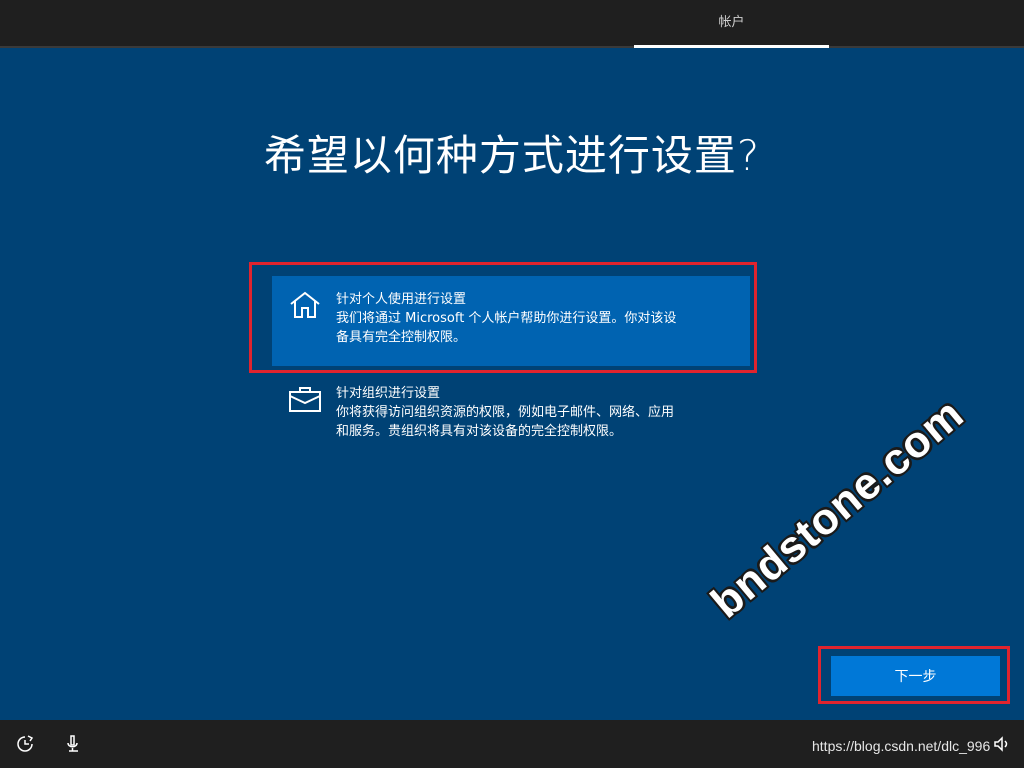 The width and height of the screenshot is (1024, 768). What do you see at coordinates (479, 431) in the screenshot?
I see `option-organization-desc-line2: 和服务。贵组织将具有对该设备的完全控制权限。` at bounding box center [479, 431].